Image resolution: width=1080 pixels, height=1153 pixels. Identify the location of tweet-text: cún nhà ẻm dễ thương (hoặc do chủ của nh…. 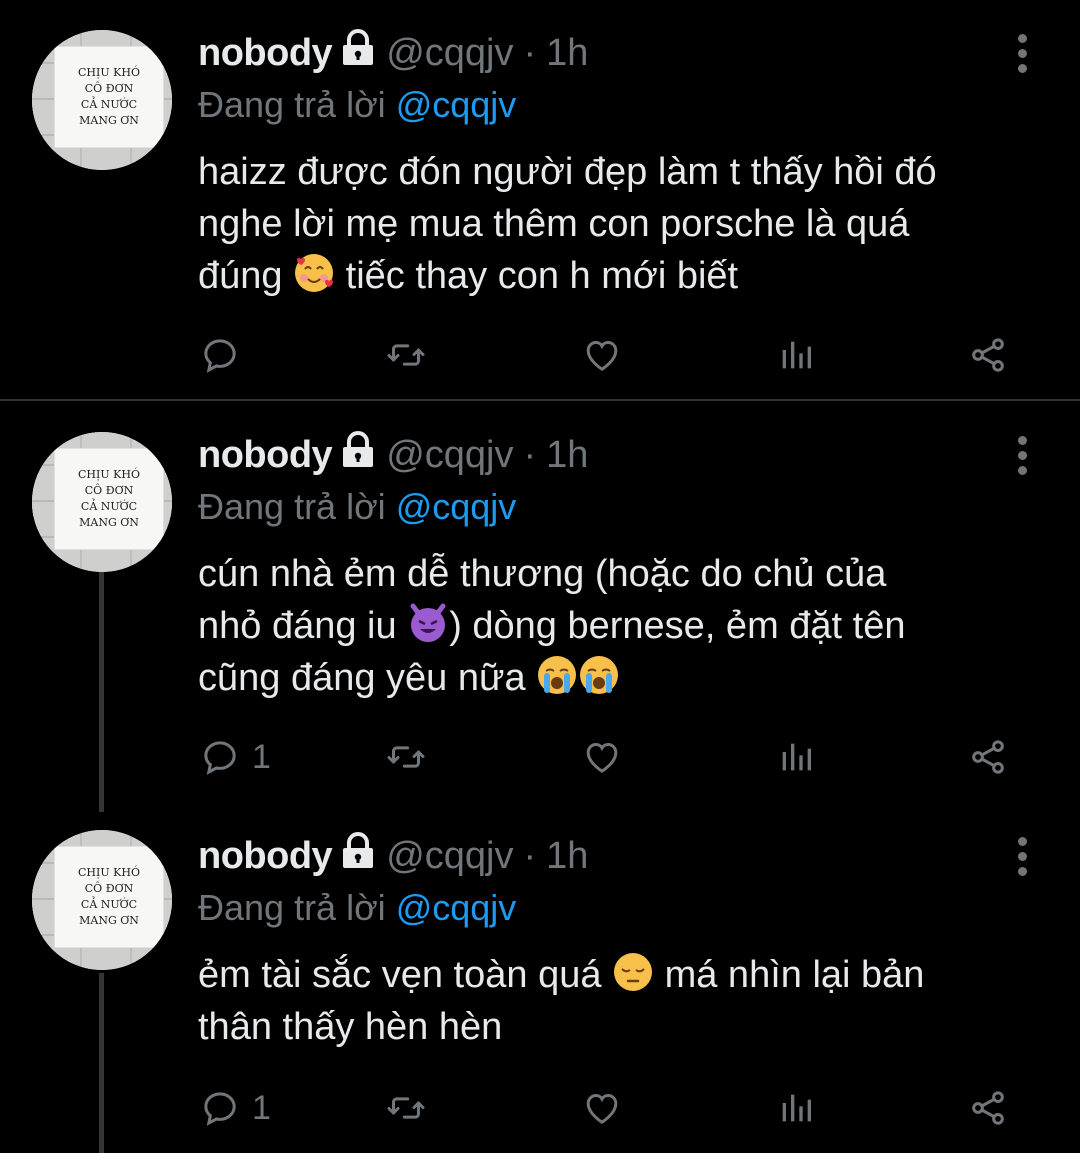
(552, 626).